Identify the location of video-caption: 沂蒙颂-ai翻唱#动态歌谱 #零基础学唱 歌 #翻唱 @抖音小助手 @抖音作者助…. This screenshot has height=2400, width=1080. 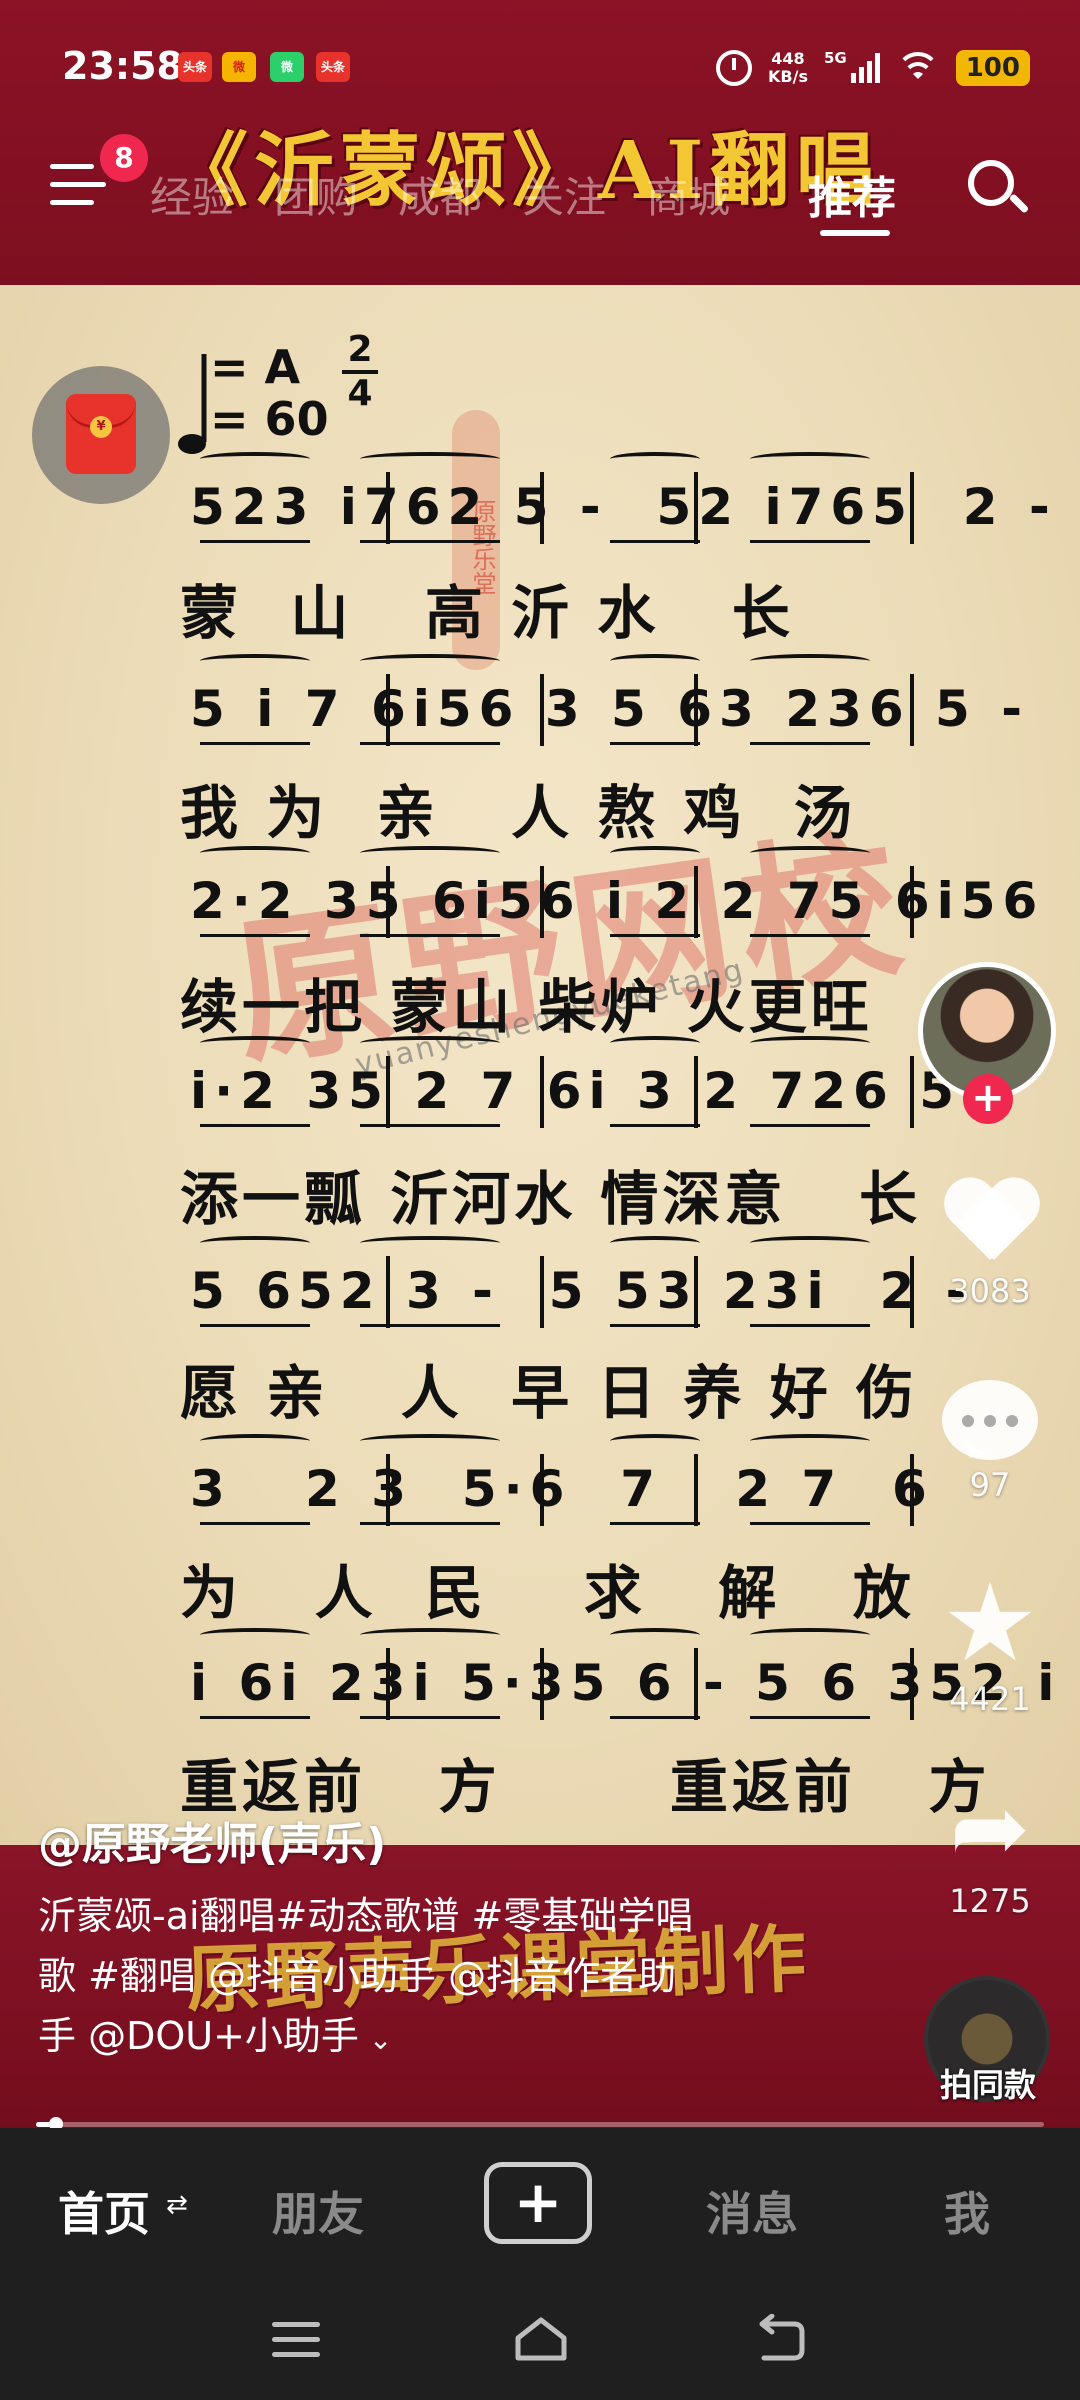
(428, 1978).